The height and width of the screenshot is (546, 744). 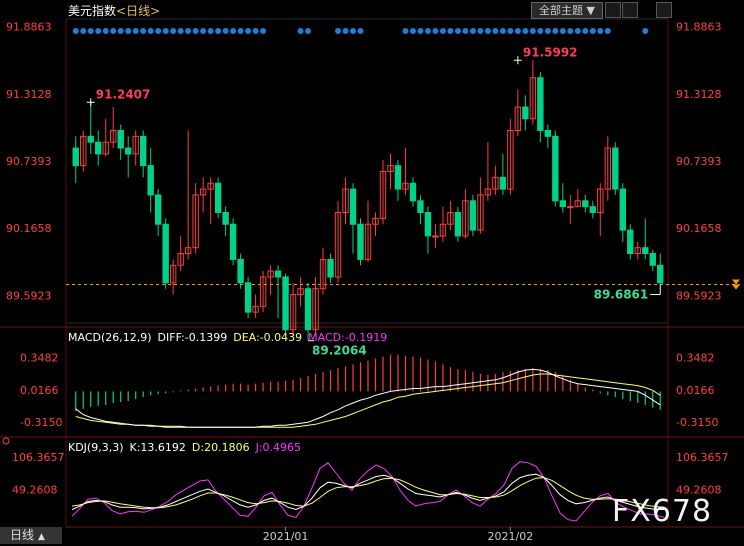 What do you see at coordinates (286, 536) in the screenshot?
I see `x-tick-label: 2021/01` at bounding box center [286, 536].